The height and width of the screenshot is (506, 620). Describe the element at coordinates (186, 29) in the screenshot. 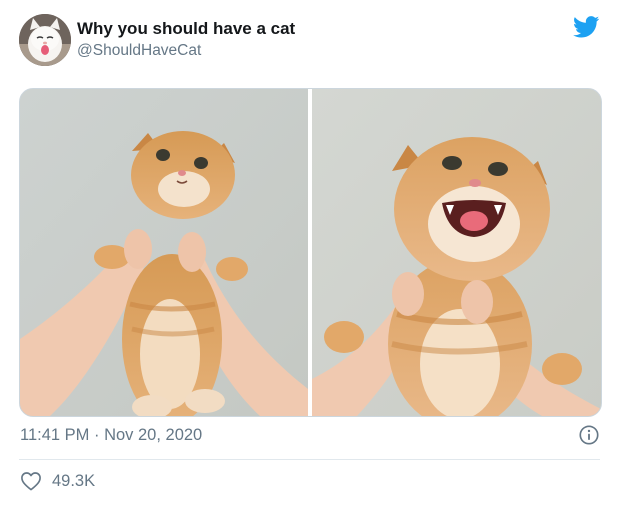

I see `display-name: Why you should have a cat` at that location.